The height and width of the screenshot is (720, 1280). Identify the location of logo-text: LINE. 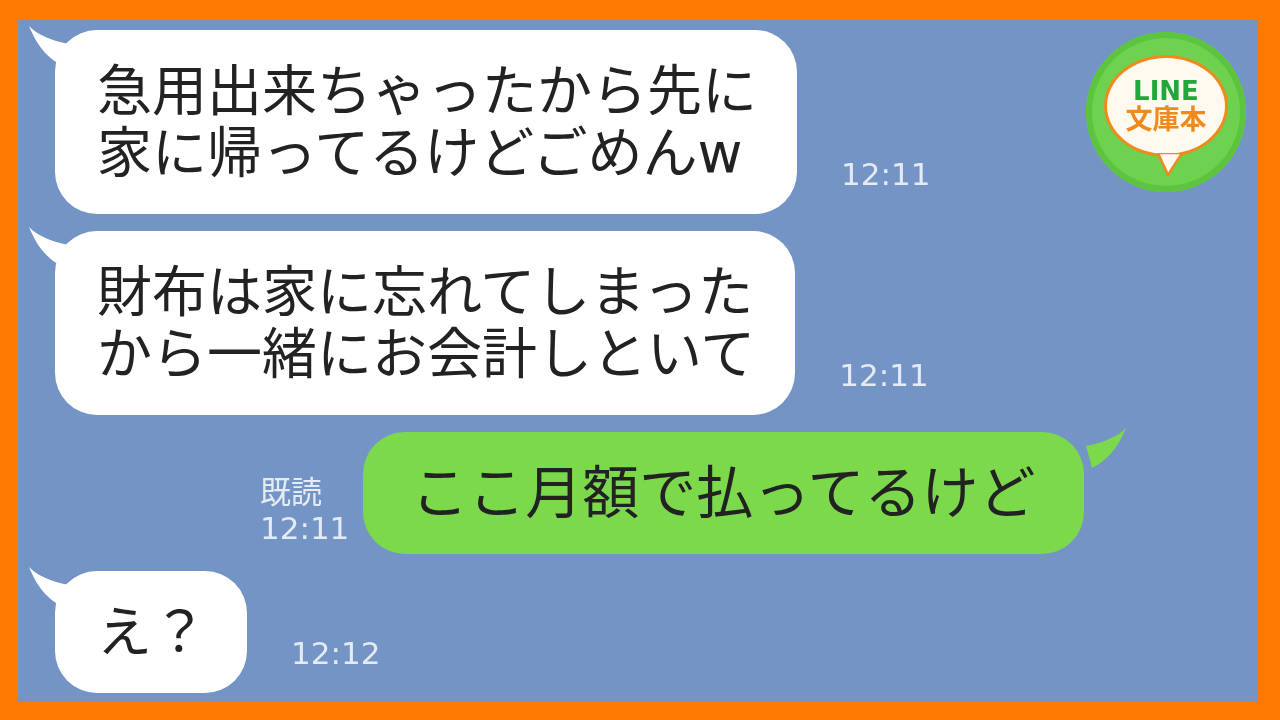
(1166, 91).